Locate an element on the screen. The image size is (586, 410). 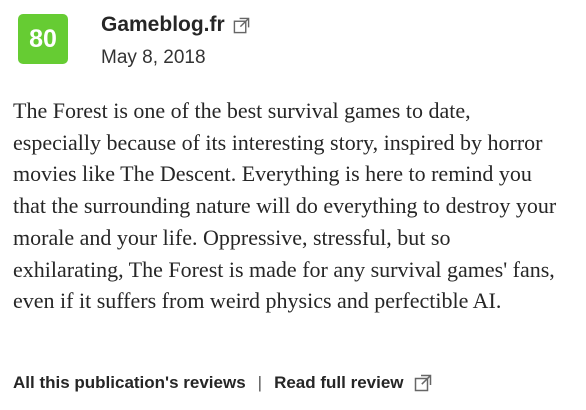
read-full-review-label: Read full review is located at coordinates (339, 382).